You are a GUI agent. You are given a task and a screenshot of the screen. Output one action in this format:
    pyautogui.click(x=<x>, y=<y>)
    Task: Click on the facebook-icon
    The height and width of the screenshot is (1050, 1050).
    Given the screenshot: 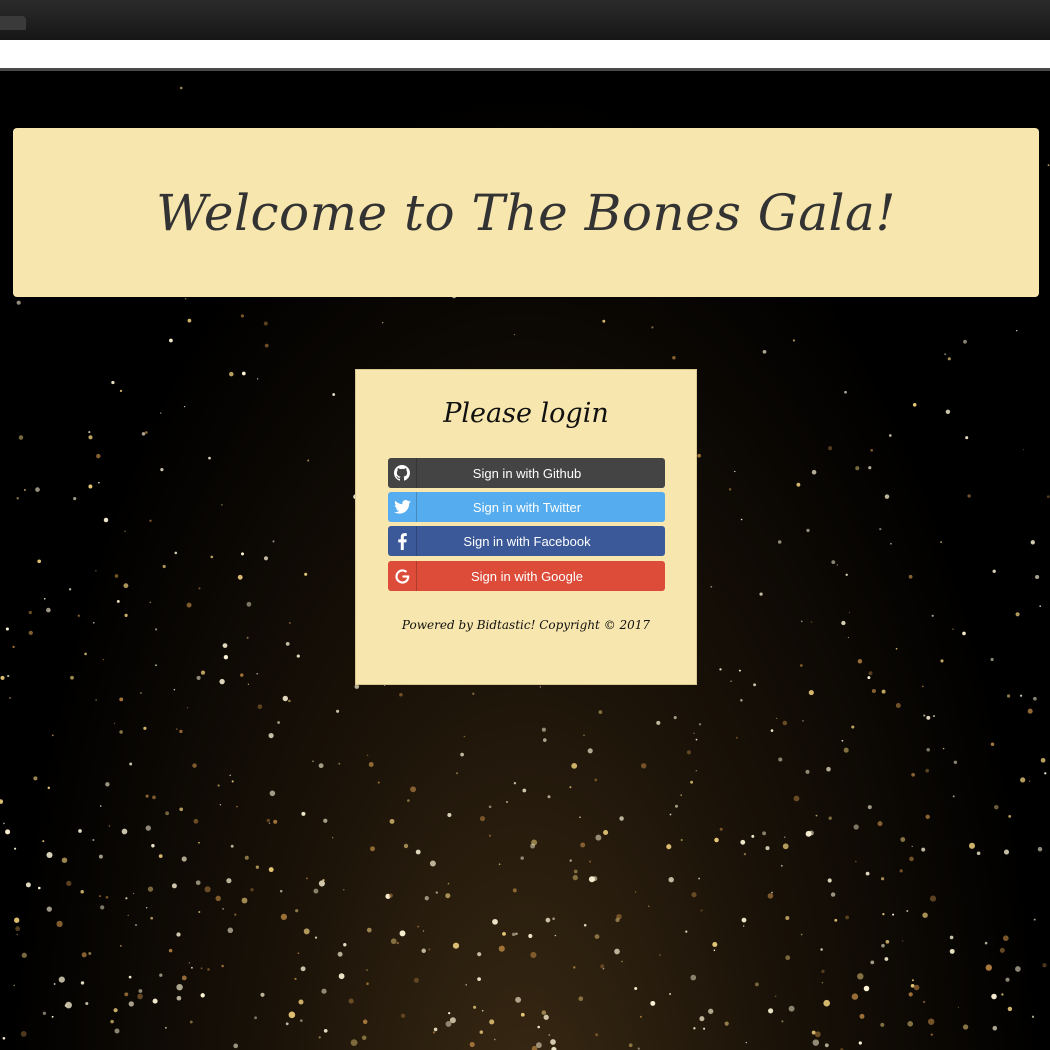 What is the action you would take?
    pyautogui.click(x=402, y=541)
    